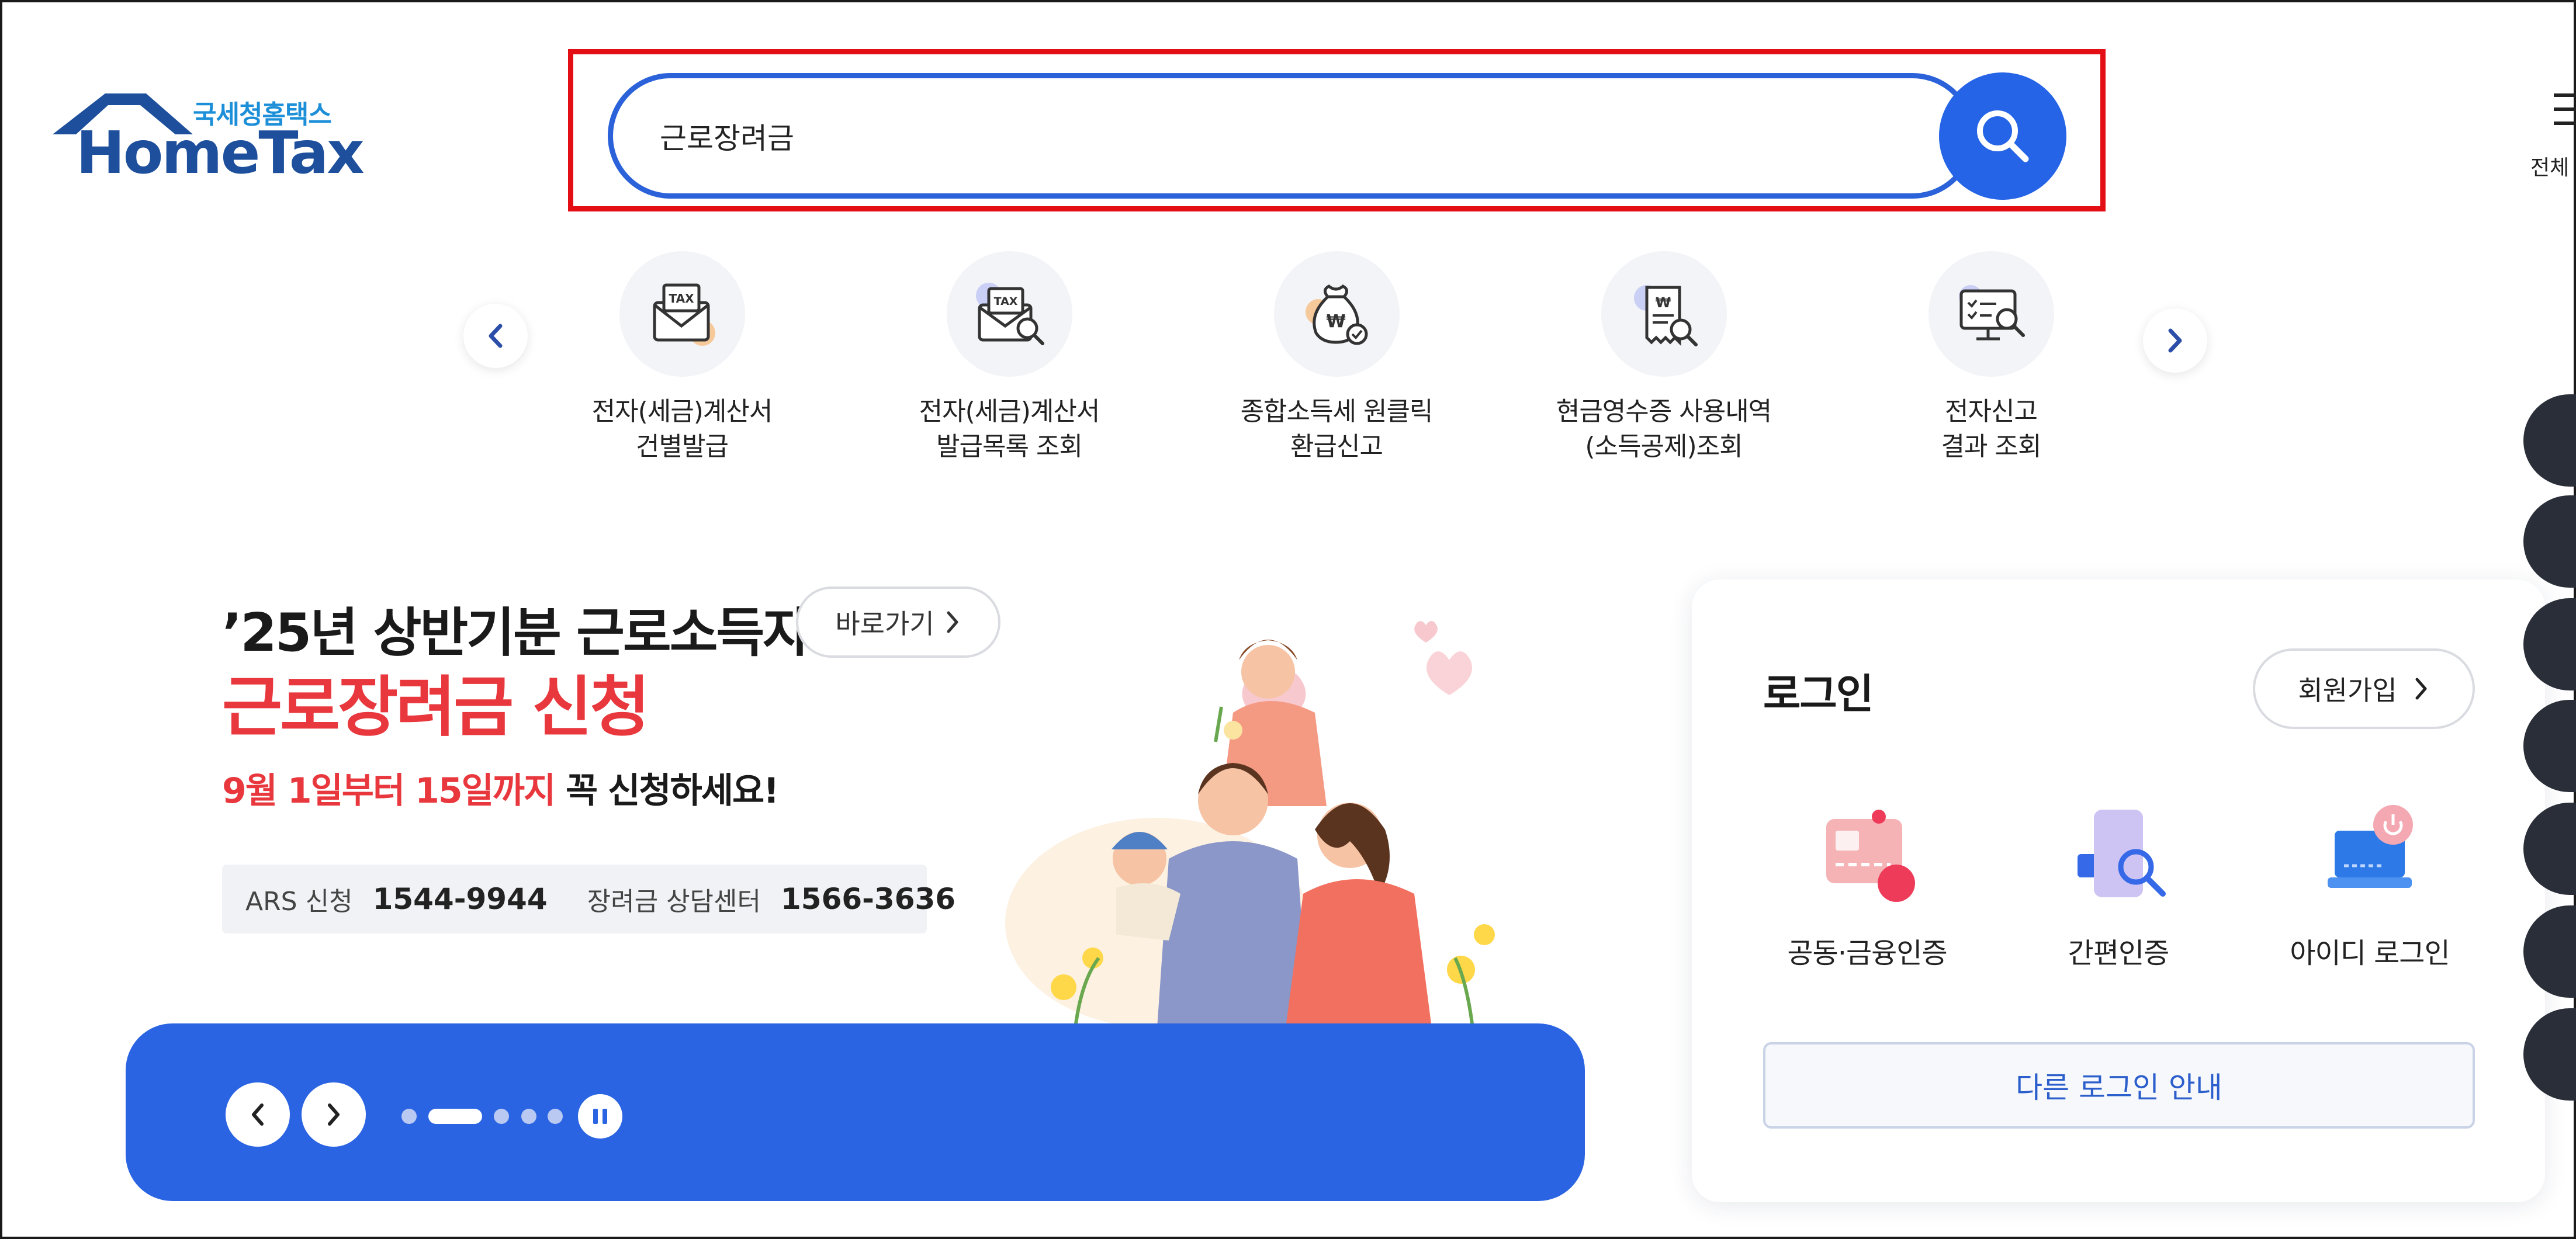  I want to click on quick-service-item: 전자신고 결과 조회, so click(1991, 357).